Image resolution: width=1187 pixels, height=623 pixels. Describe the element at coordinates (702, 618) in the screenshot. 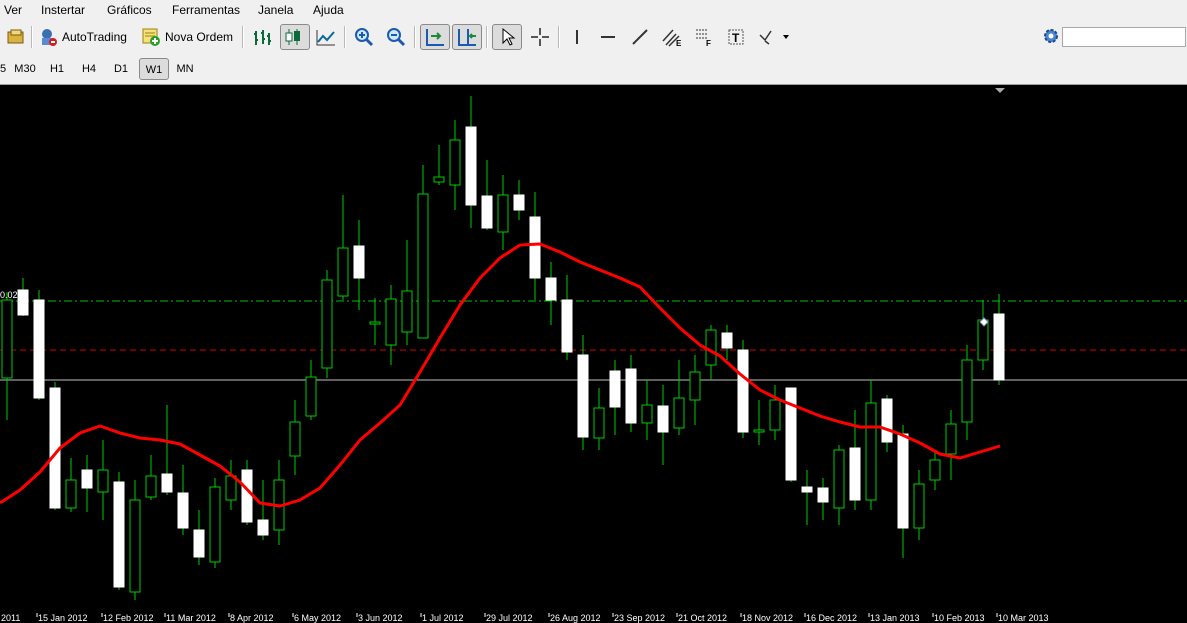

I see `date-axis-label: 21 Oct 2012` at that location.